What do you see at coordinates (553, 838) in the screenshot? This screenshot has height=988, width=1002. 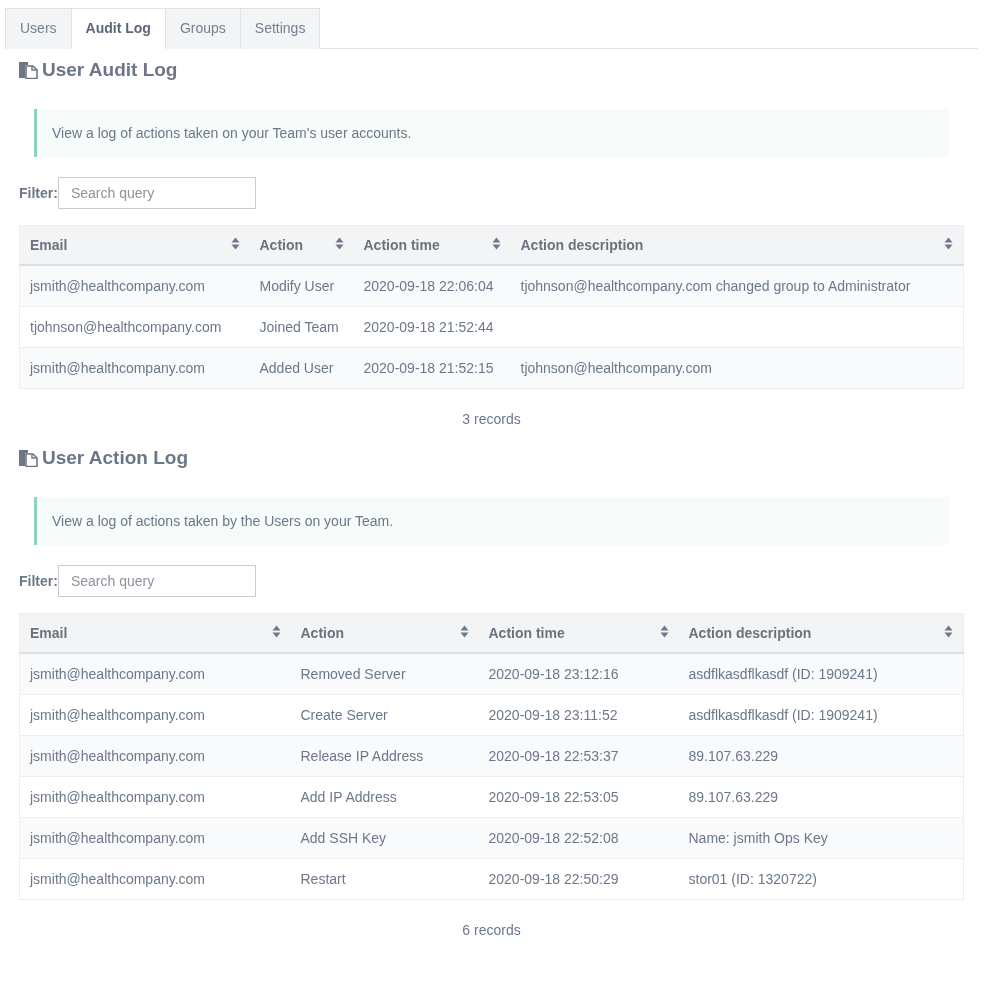 I see `table-cell: 2020-09-18 22:52:08` at bounding box center [553, 838].